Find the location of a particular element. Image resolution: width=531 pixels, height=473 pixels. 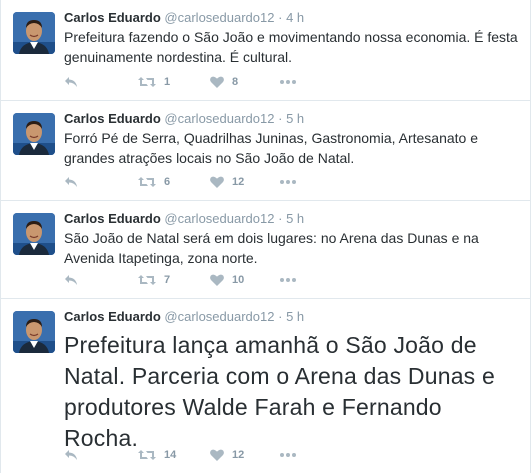

like-button: 8 is located at coordinates (245, 82).